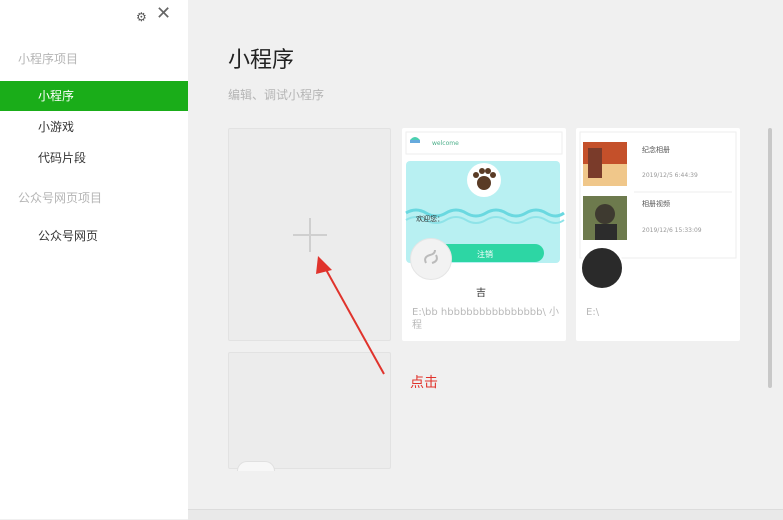 The height and width of the screenshot is (520, 783). I want to click on thumbnail-header-text: welcome, so click(445, 143).